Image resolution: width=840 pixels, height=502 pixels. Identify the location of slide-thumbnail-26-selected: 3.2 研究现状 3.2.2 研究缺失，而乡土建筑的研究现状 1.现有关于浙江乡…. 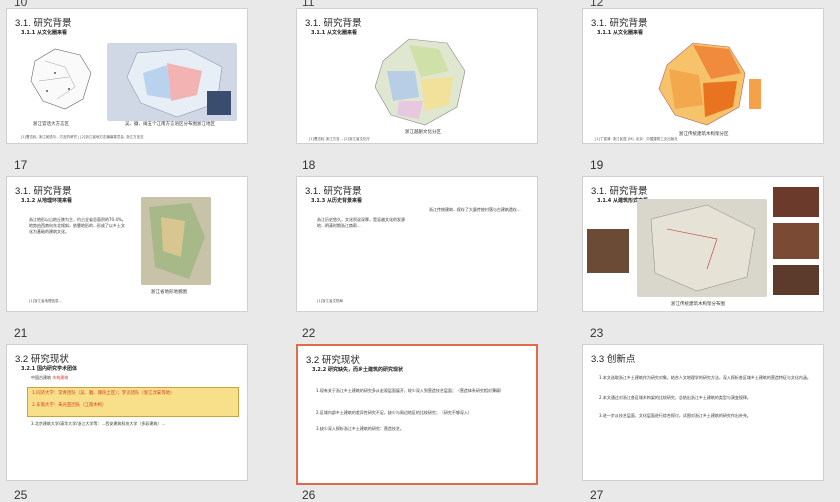
(417, 414).